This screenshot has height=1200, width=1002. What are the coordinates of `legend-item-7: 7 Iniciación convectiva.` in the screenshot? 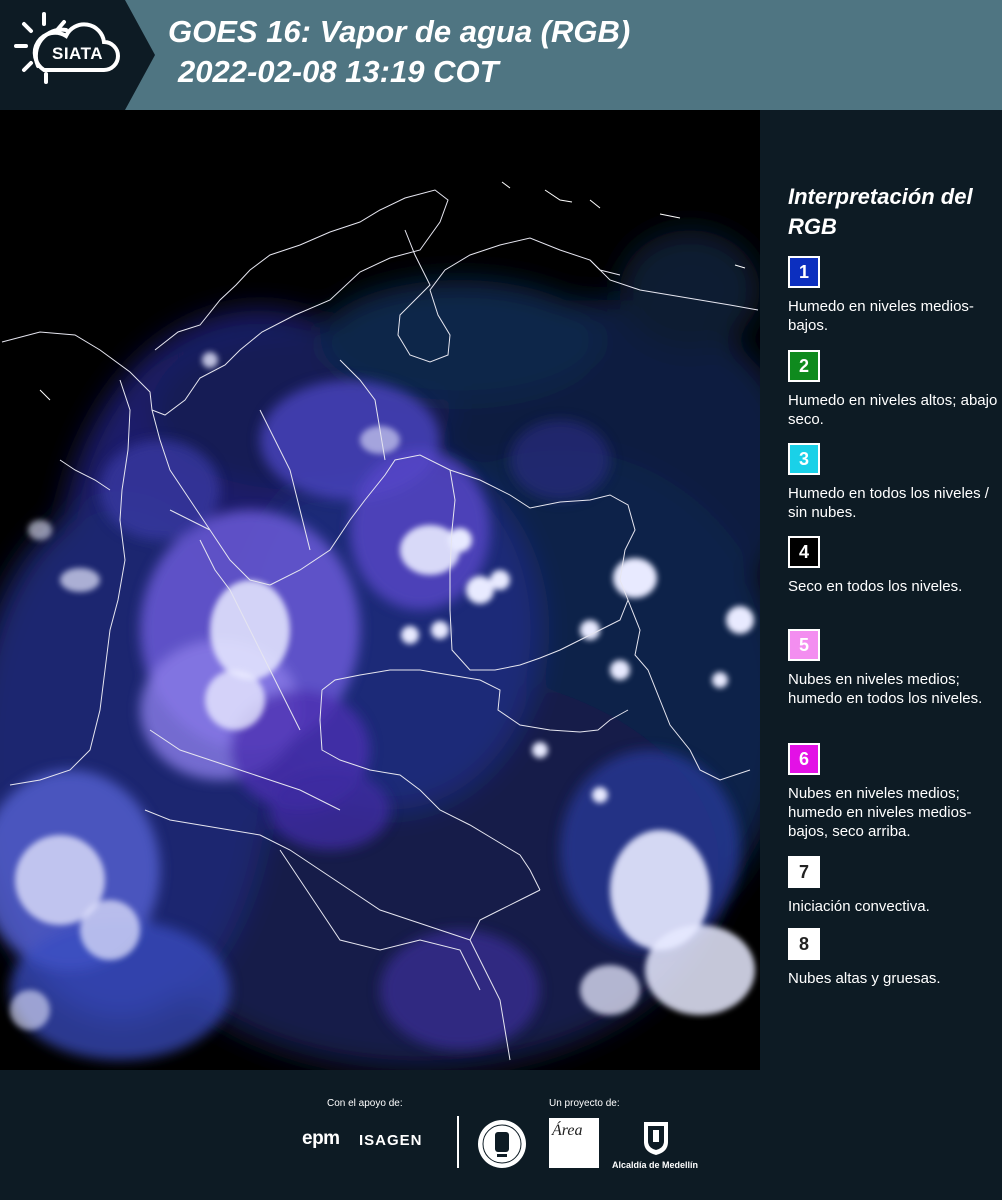 It's located at (894, 886).